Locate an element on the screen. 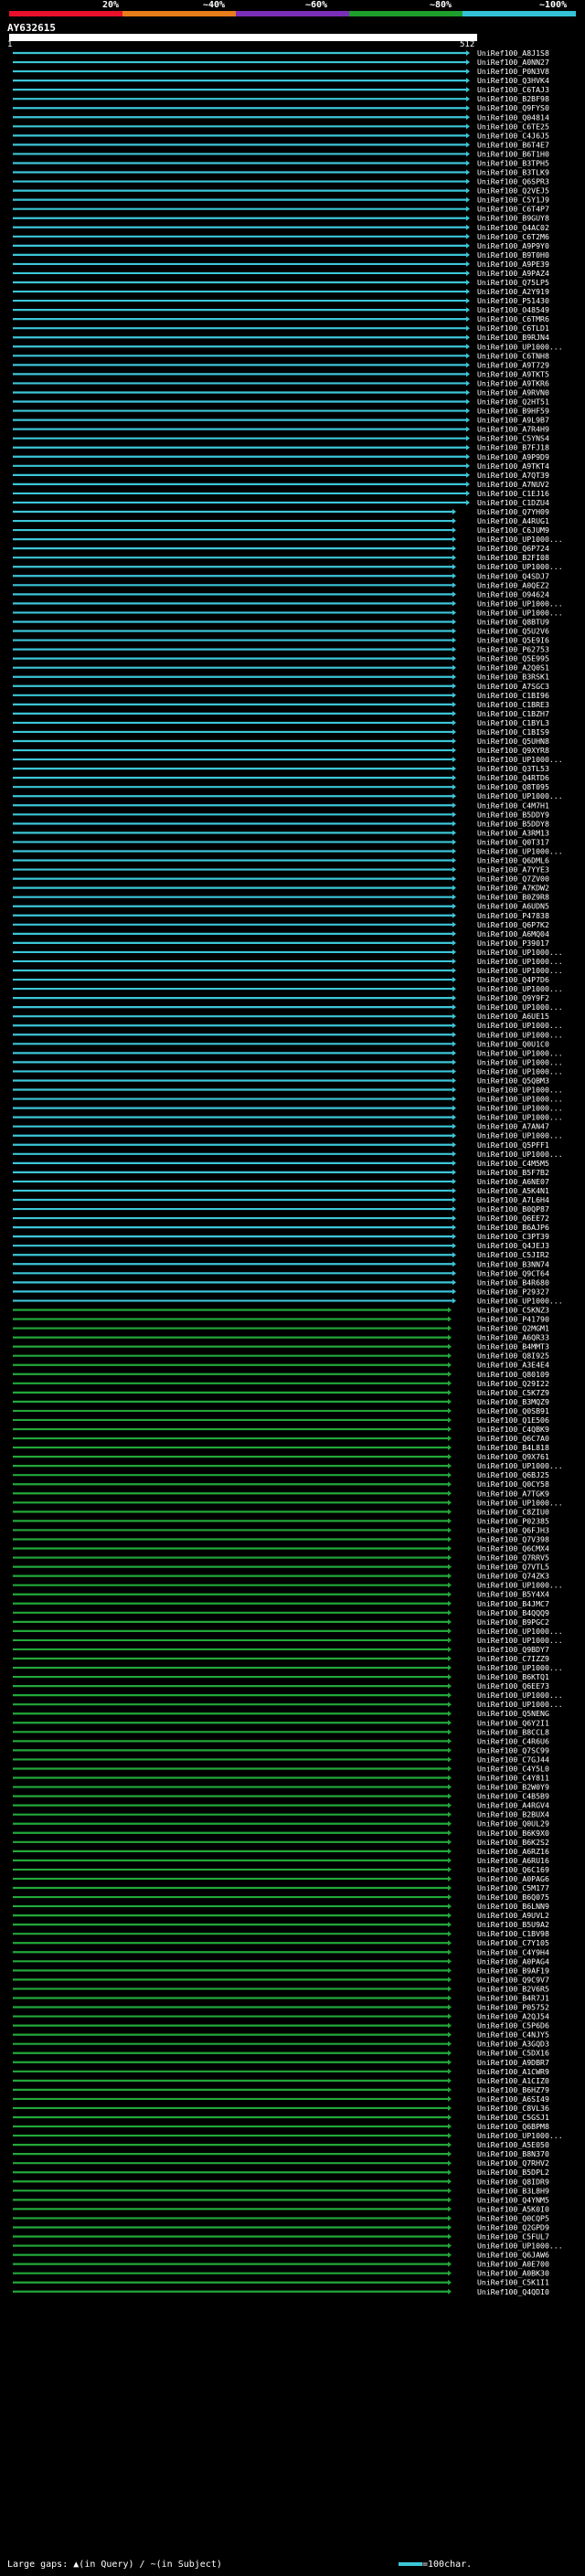 The height and width of the screenshot is (2576, 585). hit-label: UniRef100_C7GJ44 is located at coordinates (513, 1759).